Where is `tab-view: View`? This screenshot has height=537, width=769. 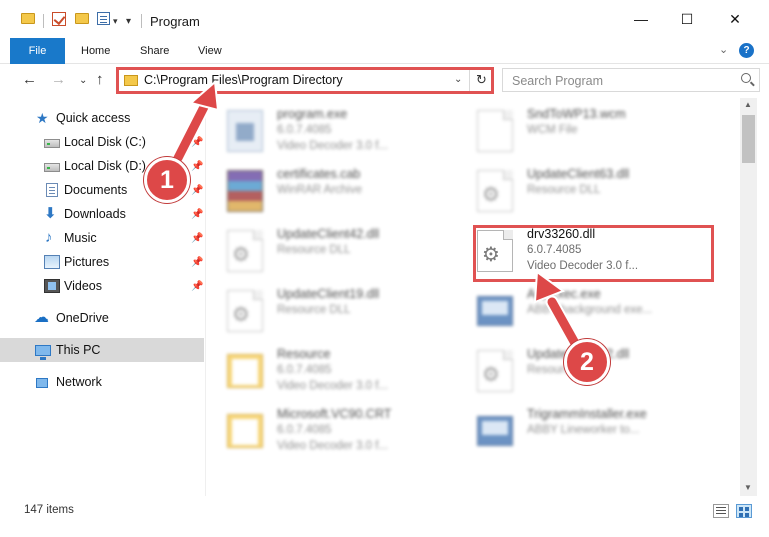 tab-view: View is located at coordinates (210, 51).